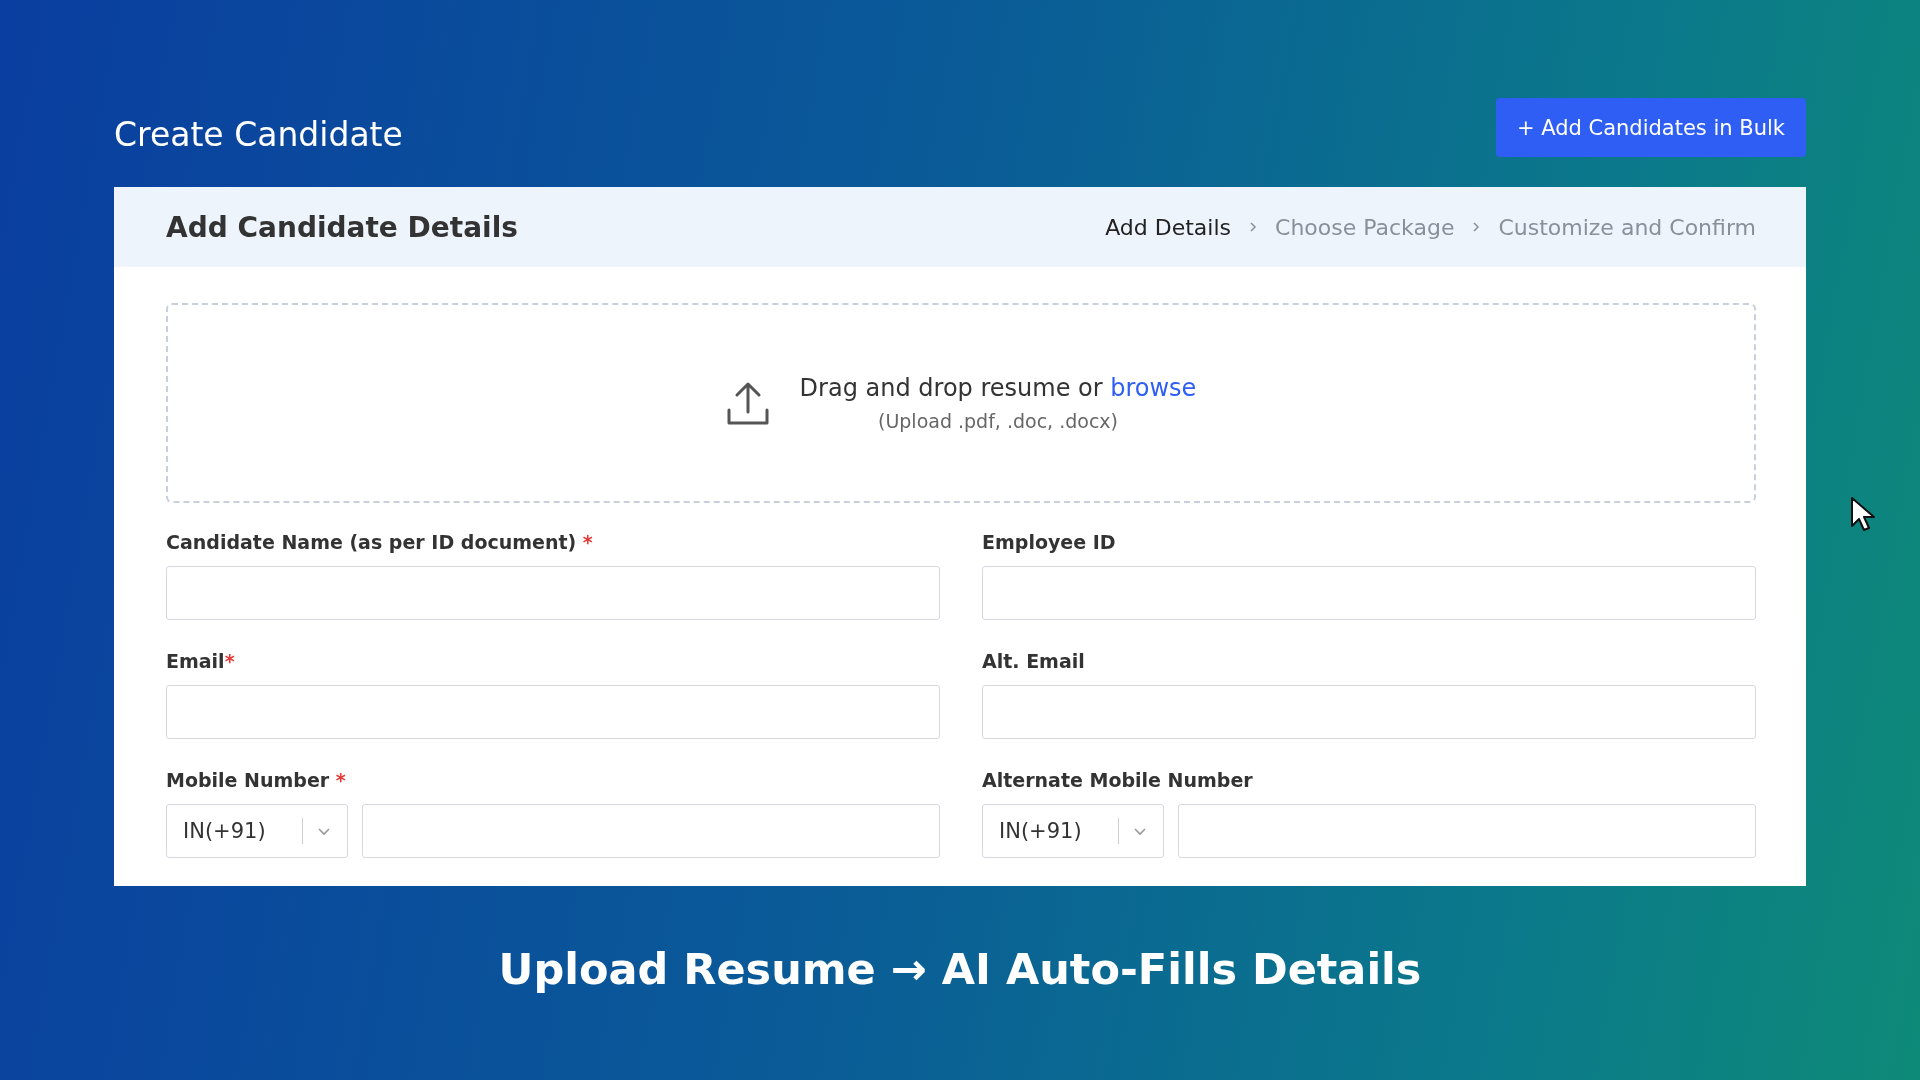 The width and height of the screenshot is (1920, 1080). Describe the element at coordinates (258, 134) in the screenshot. I see `page-title: Create Candidate` at that location.